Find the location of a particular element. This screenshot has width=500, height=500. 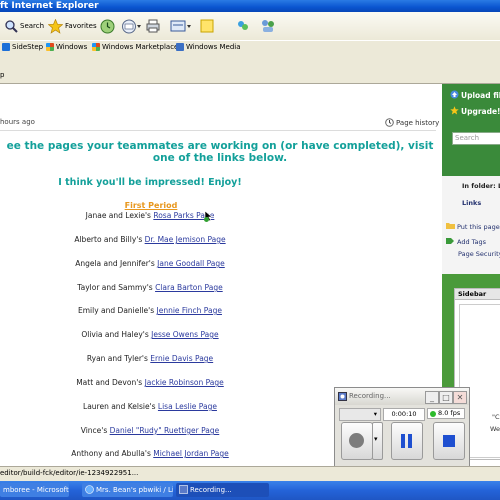

put-page-link: Put this page is located at coordinates (473, 226).